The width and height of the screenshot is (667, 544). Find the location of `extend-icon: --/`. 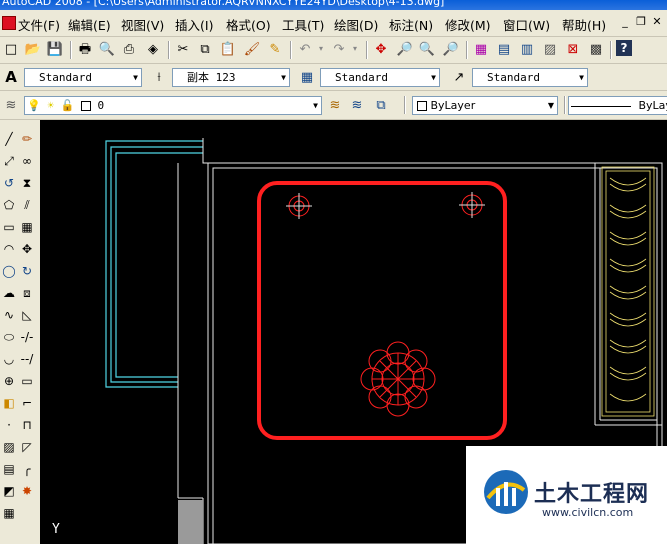

extend-icon: --/ is located at coordinates (27, 359).